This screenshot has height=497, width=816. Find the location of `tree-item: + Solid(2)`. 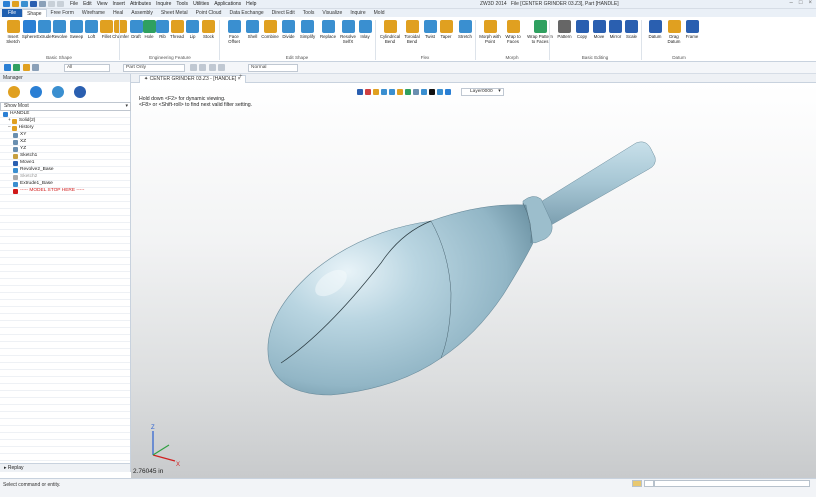

tree-item: + Solid(2) is located at coordinates (21, 121).